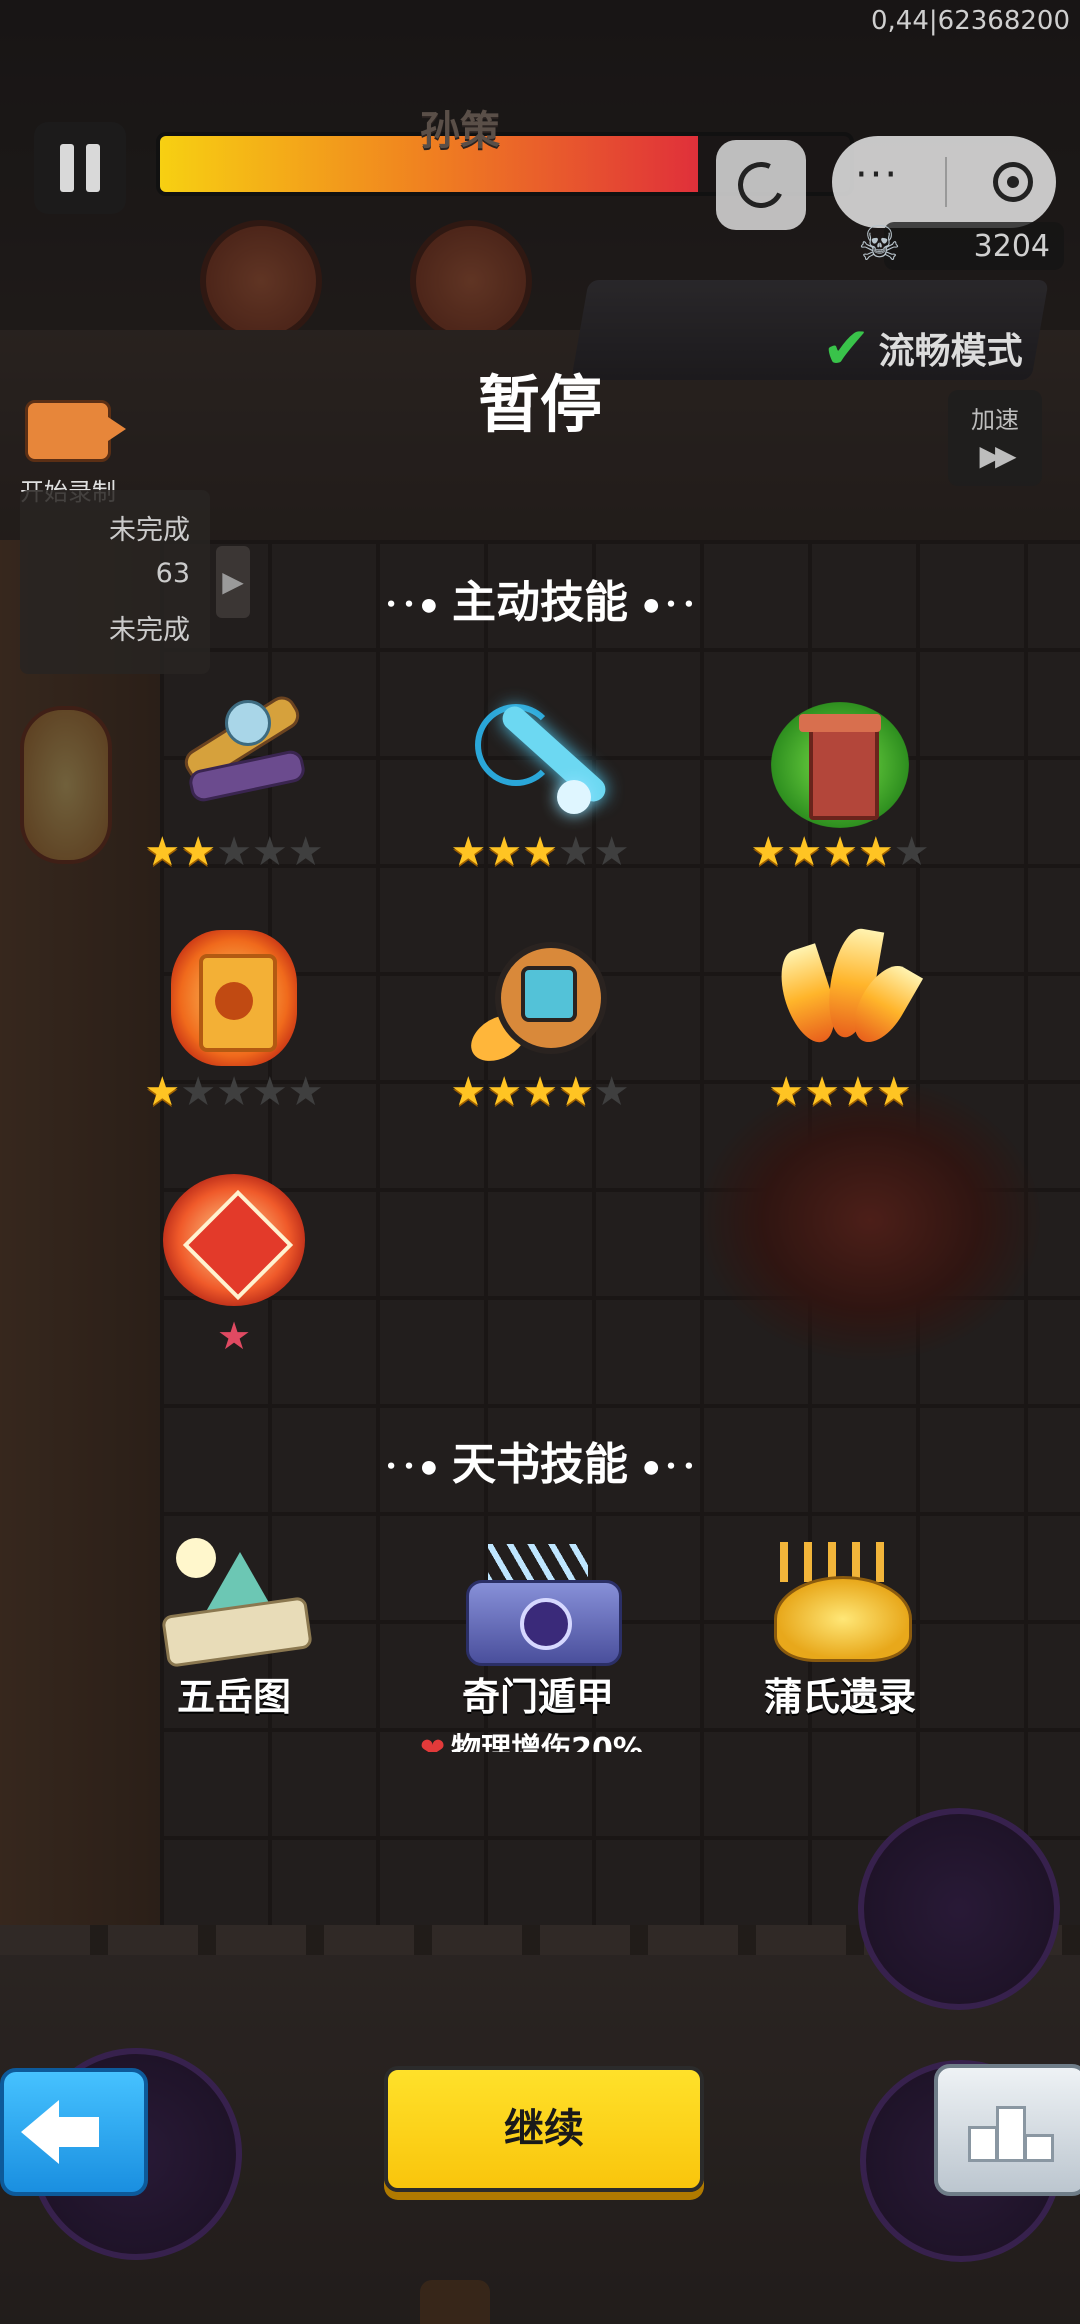 This screenshot has height=2324, width=1080. I want to click on session-id: 0,44|62368200, so click(970, 21).